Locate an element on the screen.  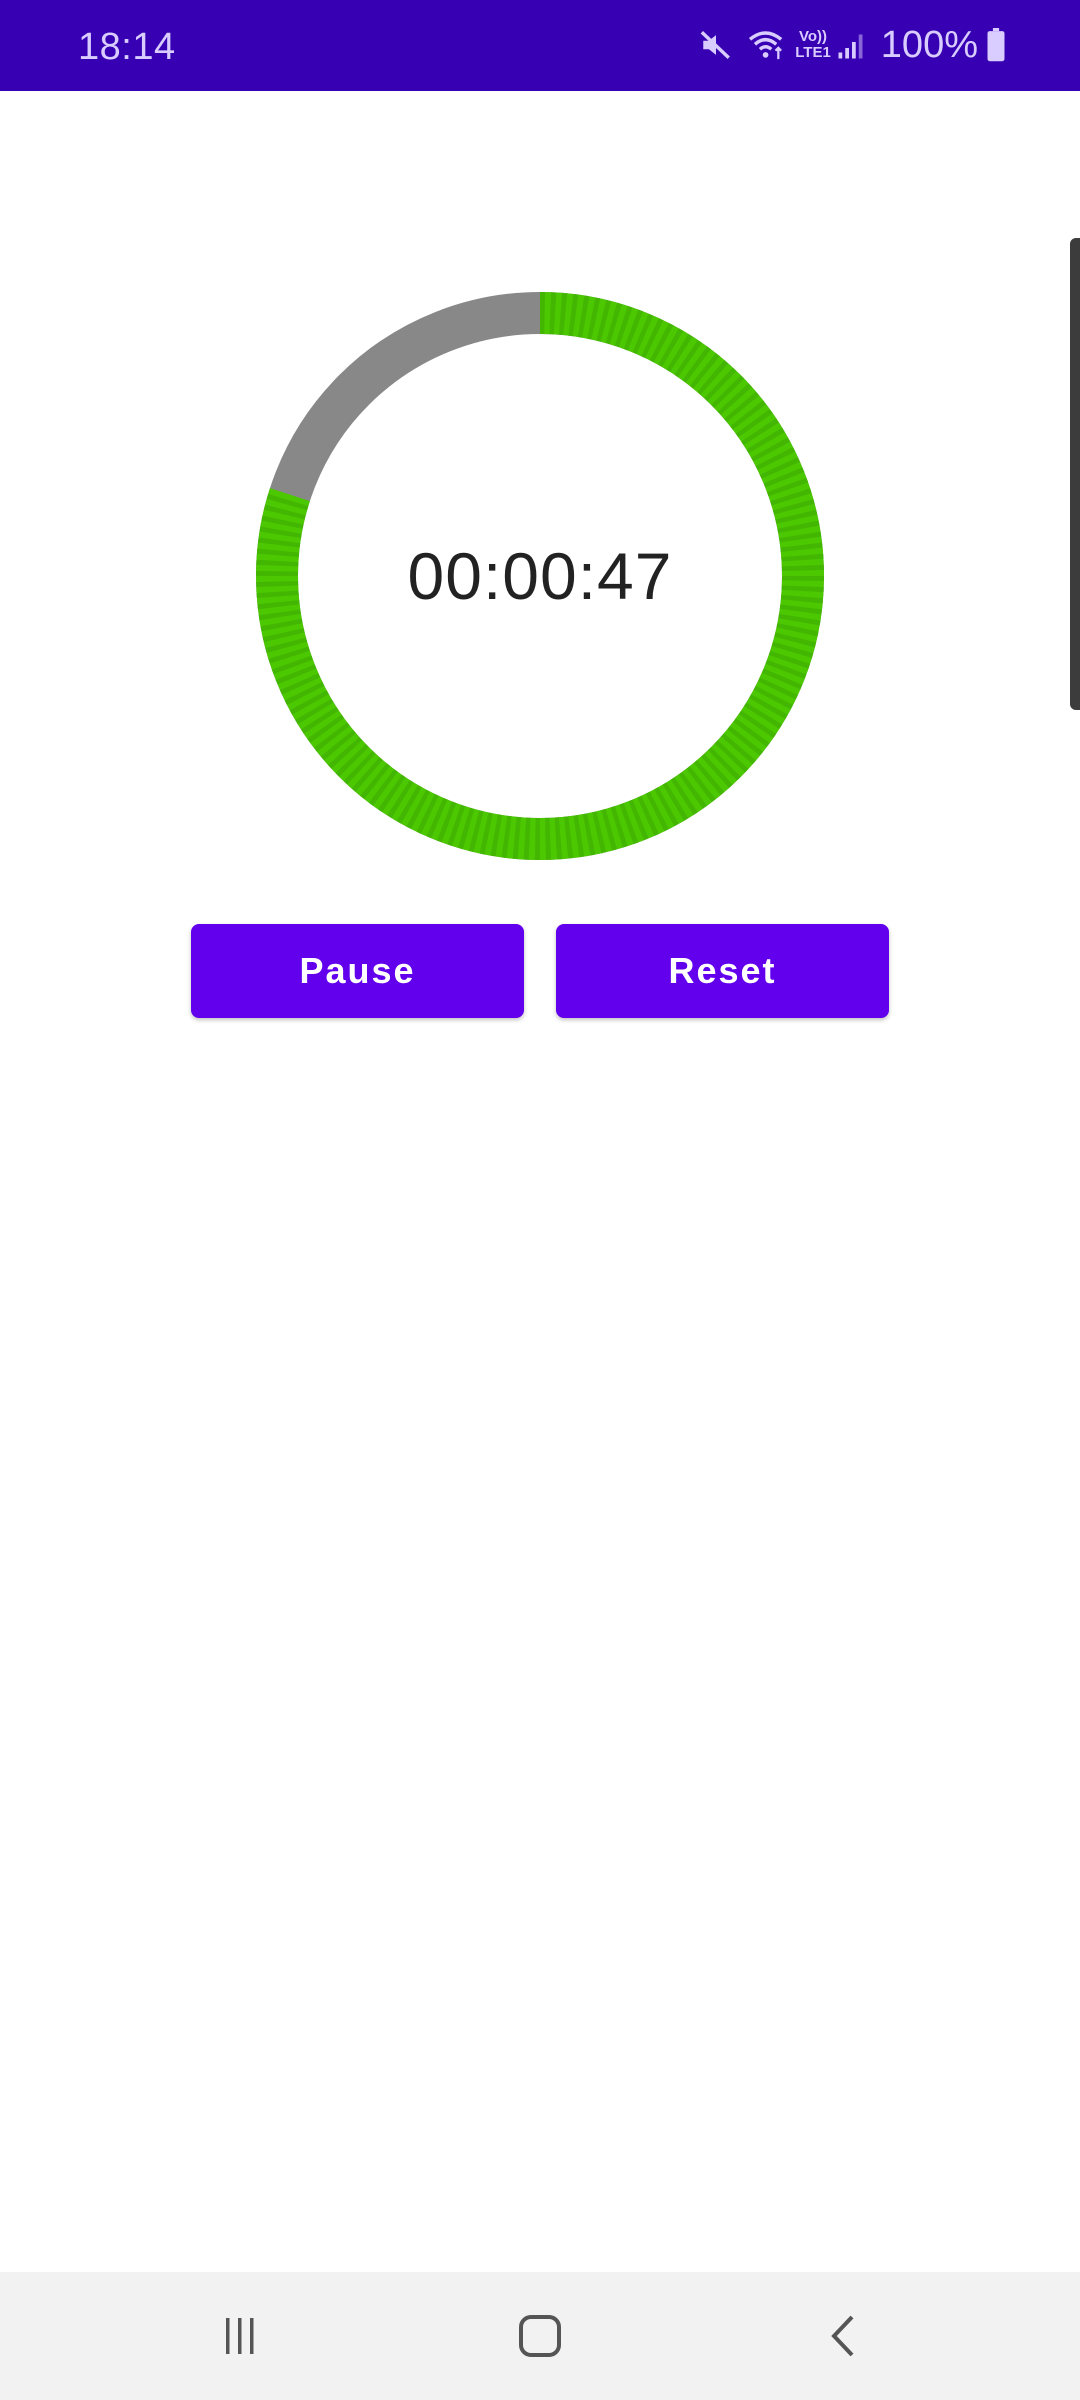
navigation-bar is located at coordinates (540, 2336).